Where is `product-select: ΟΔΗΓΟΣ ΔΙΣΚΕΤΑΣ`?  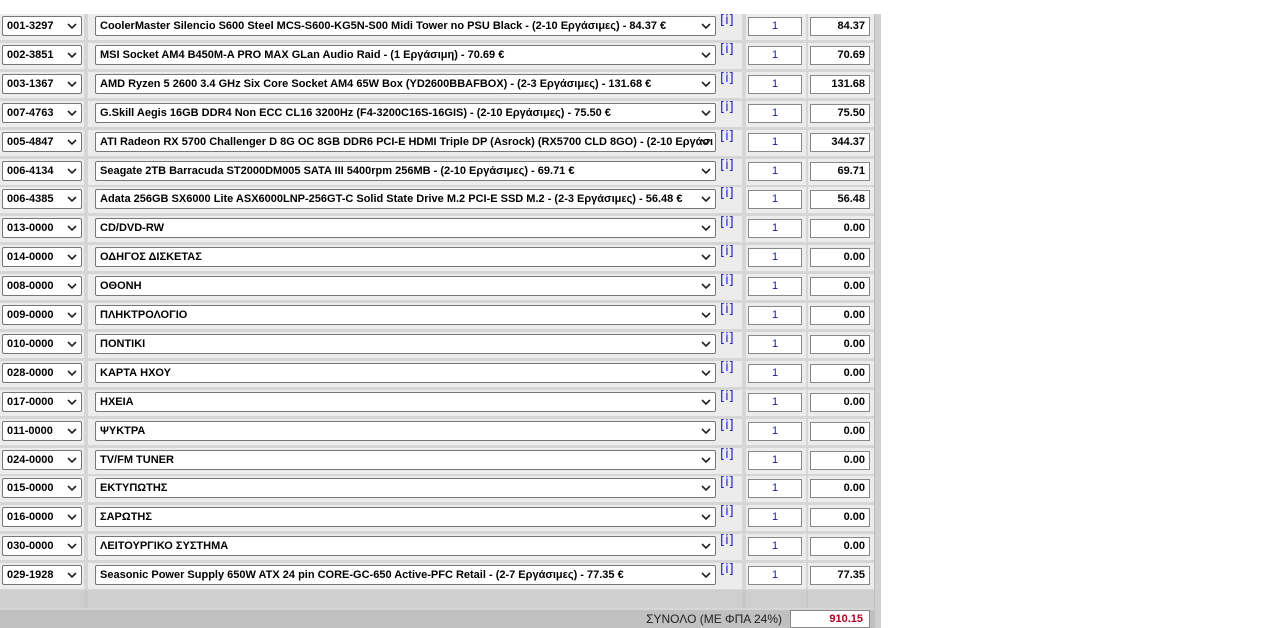
product-select: ΟΔΗΓΟΣ ΔΙΣΚΕΤΑΣ is located at coordinates (405, 257).